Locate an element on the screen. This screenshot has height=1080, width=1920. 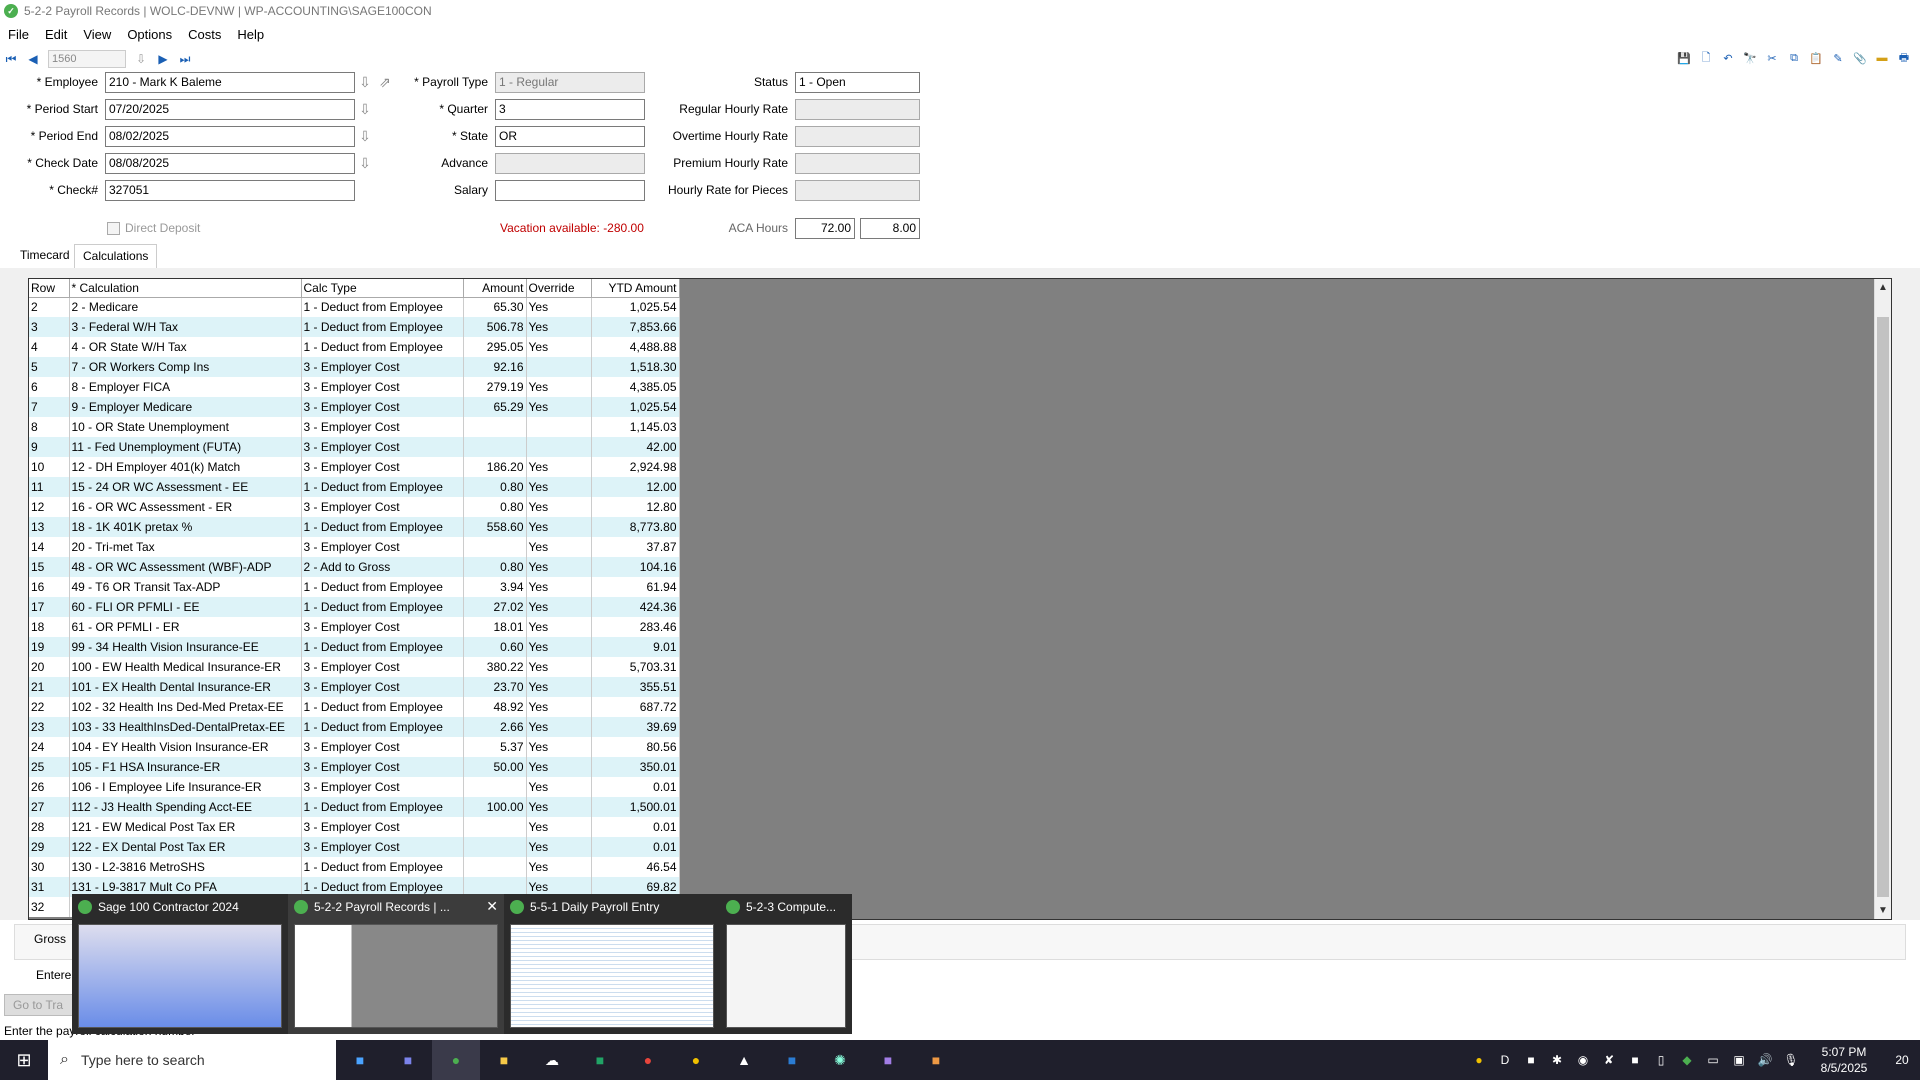
calculation-cell: 60 - FLI OR PFMLI - EE is located at coordinates (185, 607).